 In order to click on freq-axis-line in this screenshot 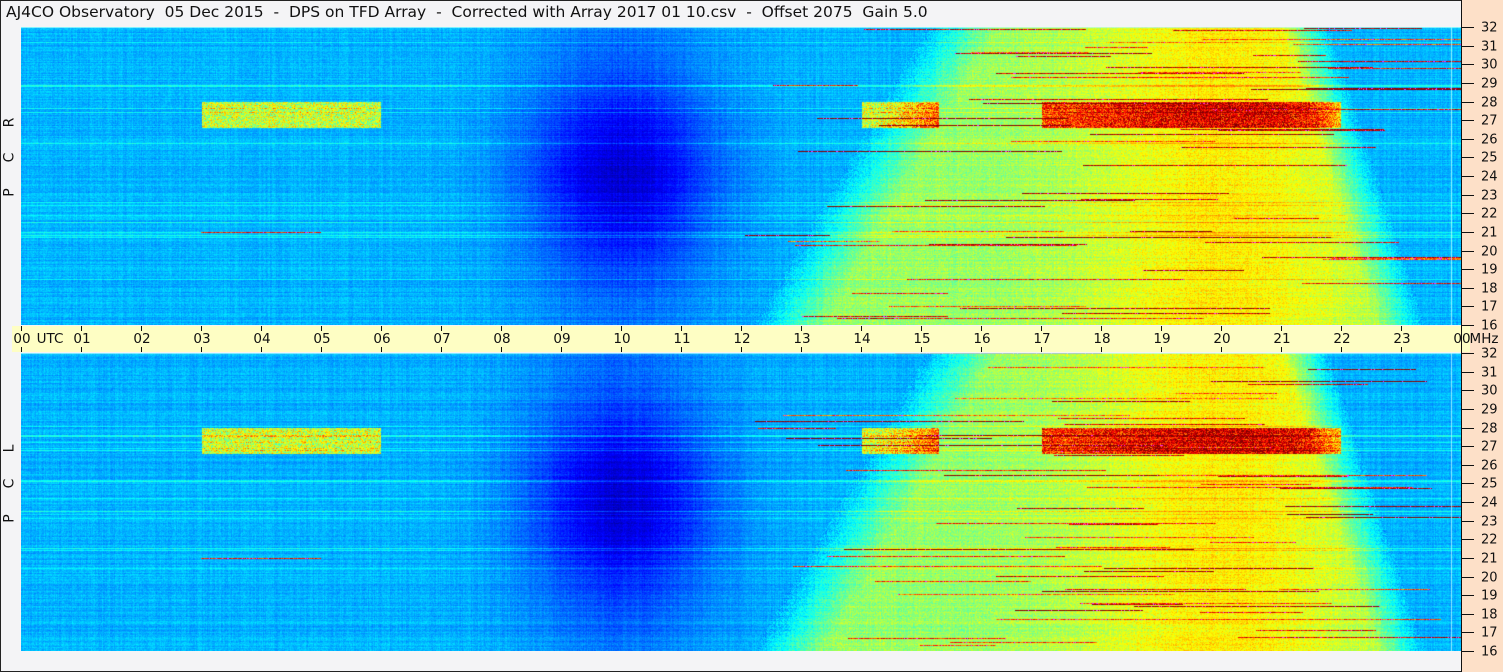, I will do `click(1461, 339)`.